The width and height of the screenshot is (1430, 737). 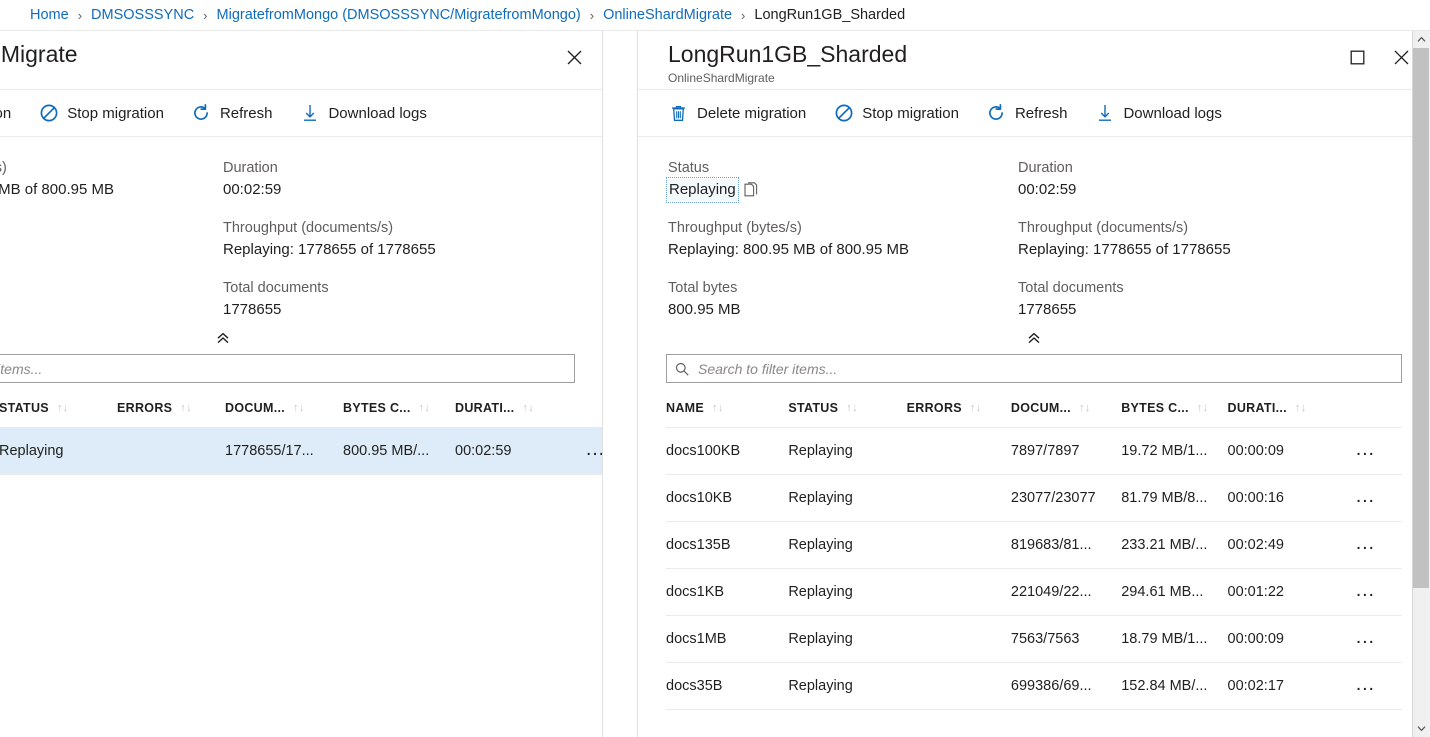 I want to click on left-download-logs-button: Download logs, so click(x=363, y=113).